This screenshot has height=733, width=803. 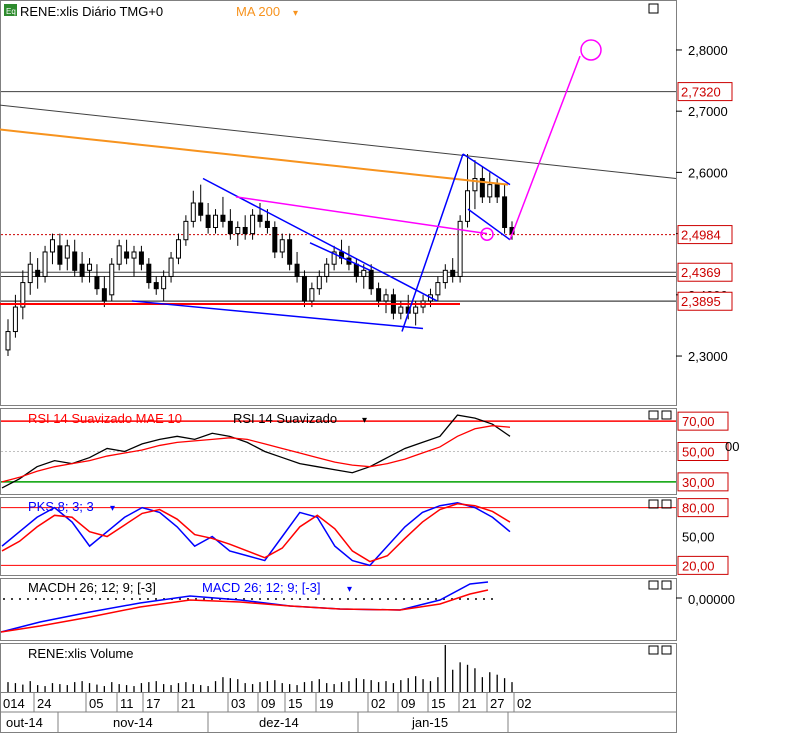 I want to click on ma-dropdown-arrow: ▾, so click(x=295, y=13).